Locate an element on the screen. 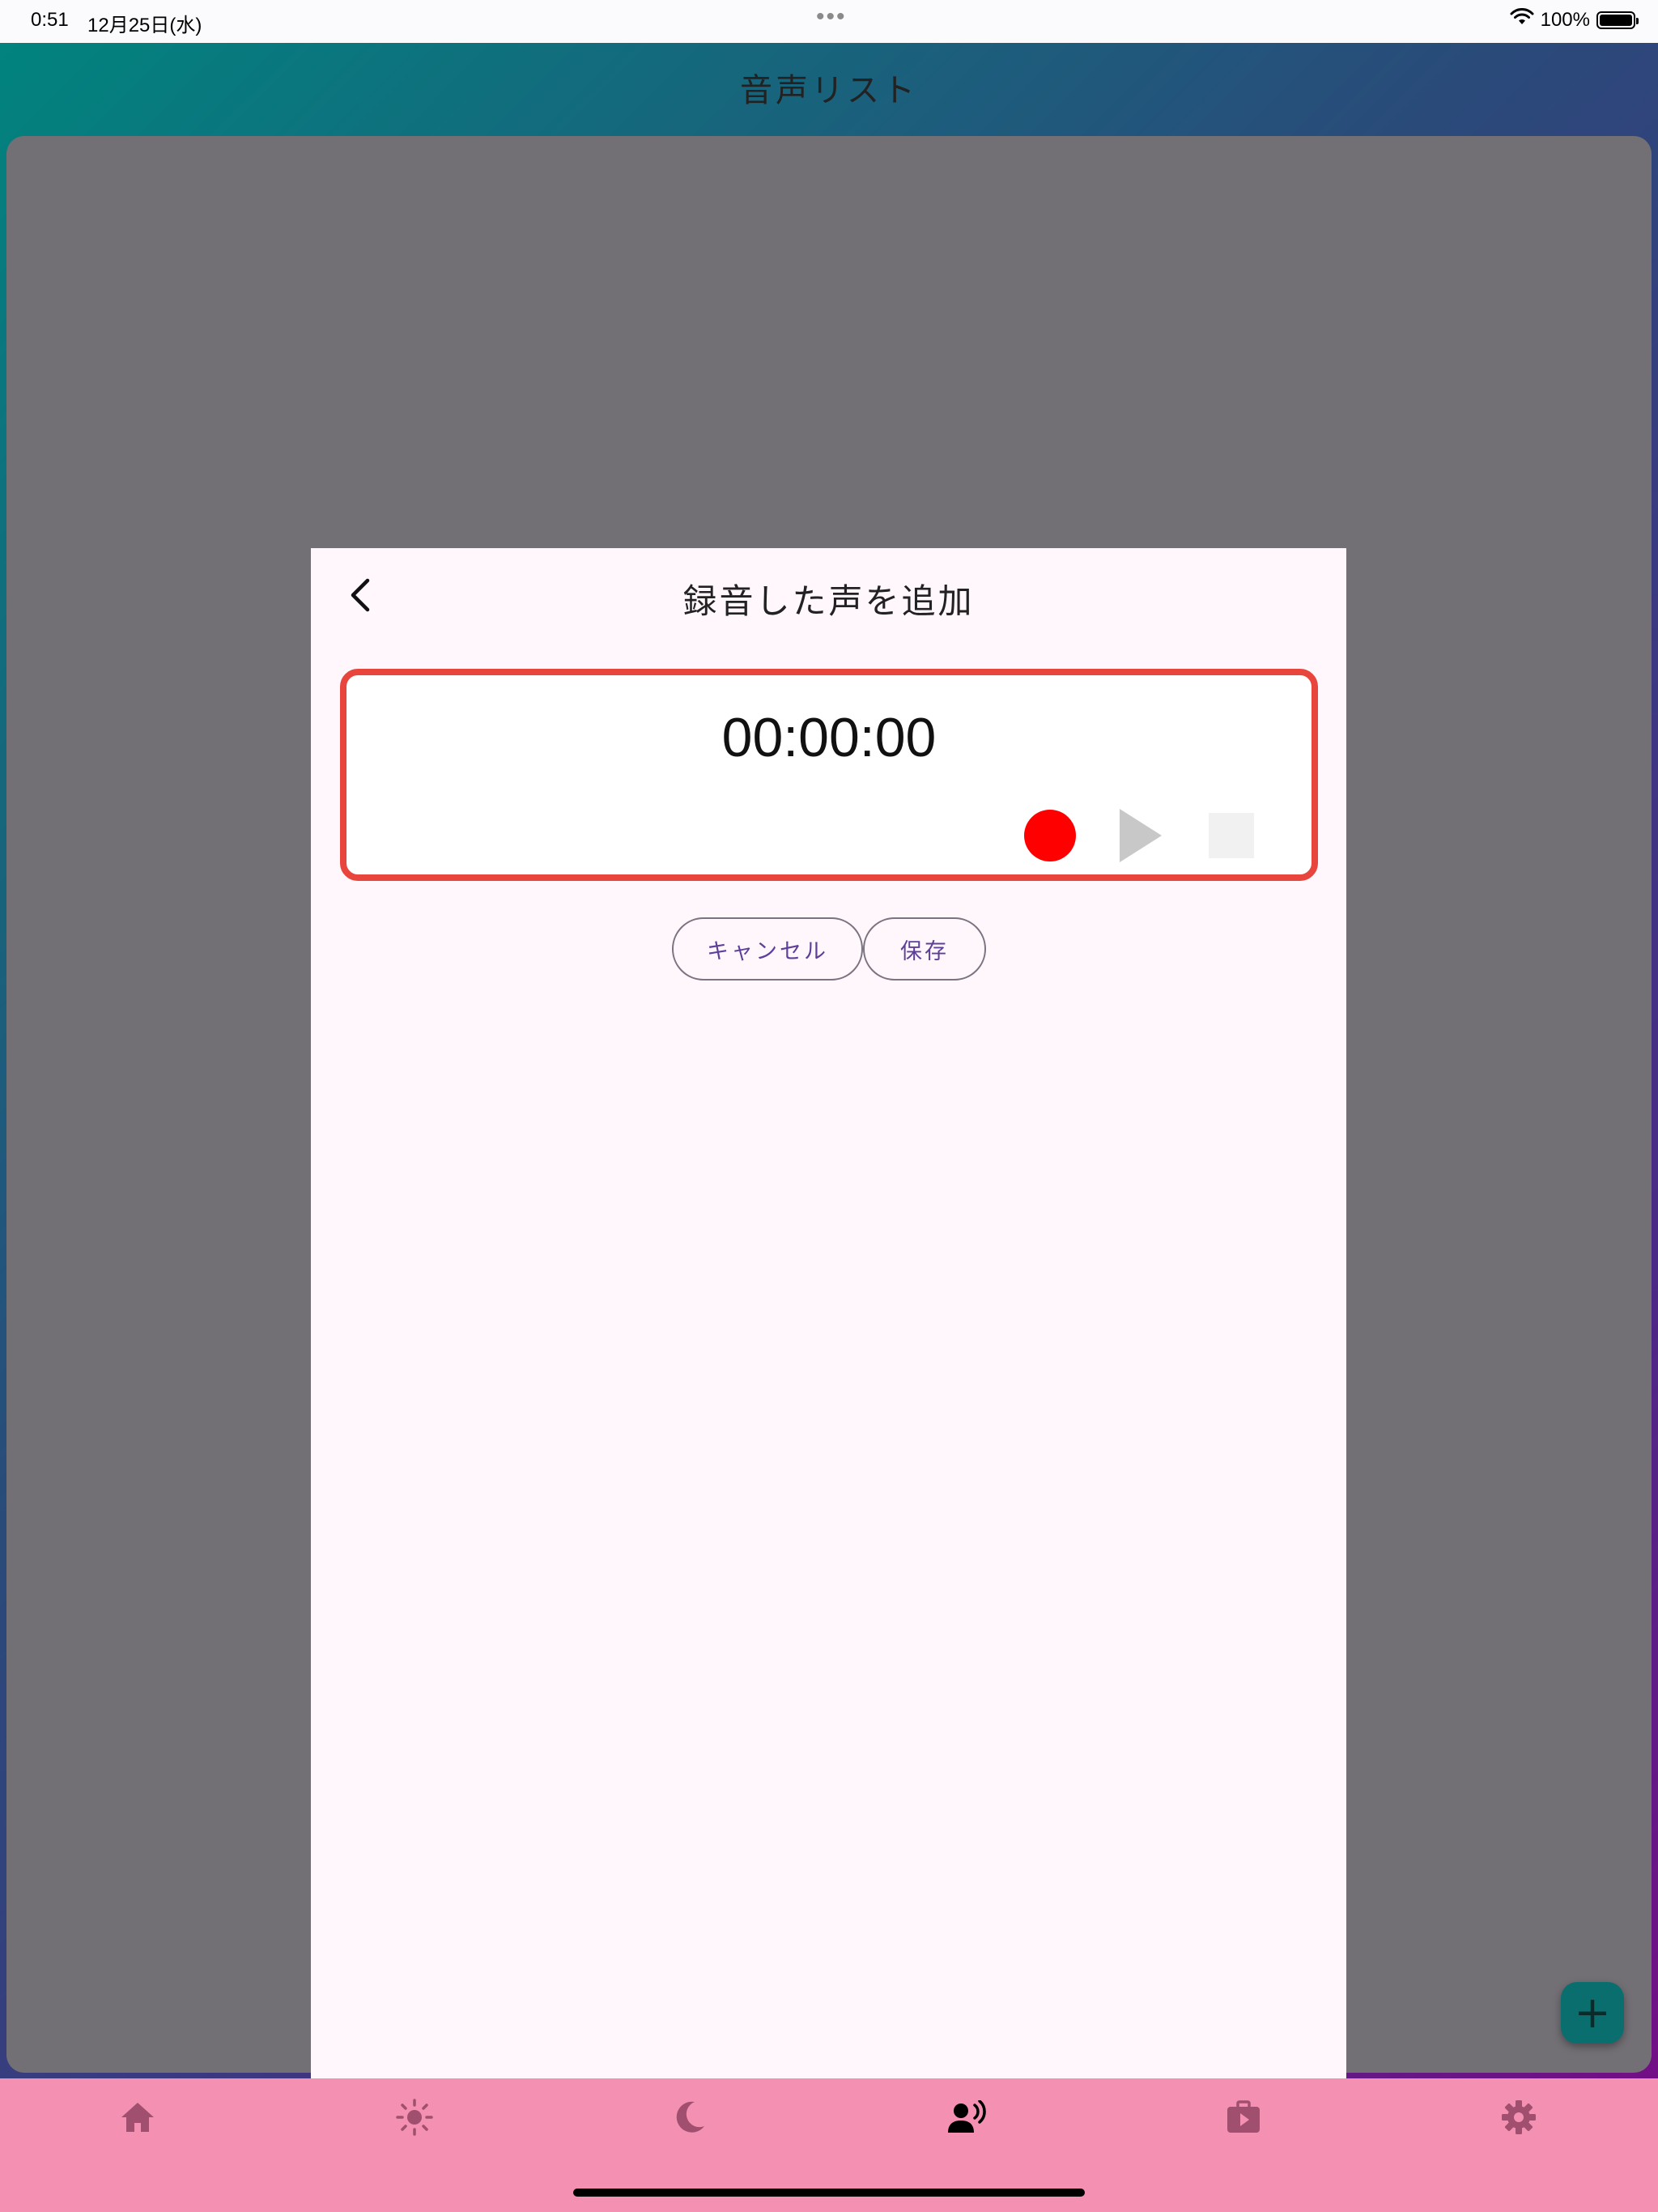 This screenshot has width=1658, height=2212. save-button: 保存 is located at coordinates (924, 949).